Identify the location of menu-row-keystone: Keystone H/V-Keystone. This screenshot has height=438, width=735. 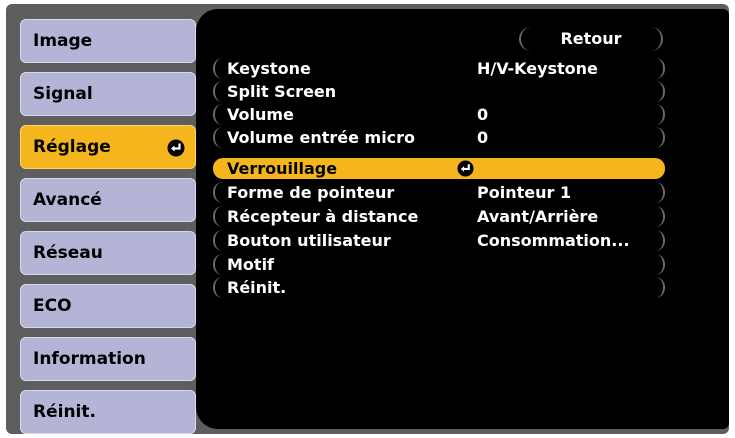
(439, 68).